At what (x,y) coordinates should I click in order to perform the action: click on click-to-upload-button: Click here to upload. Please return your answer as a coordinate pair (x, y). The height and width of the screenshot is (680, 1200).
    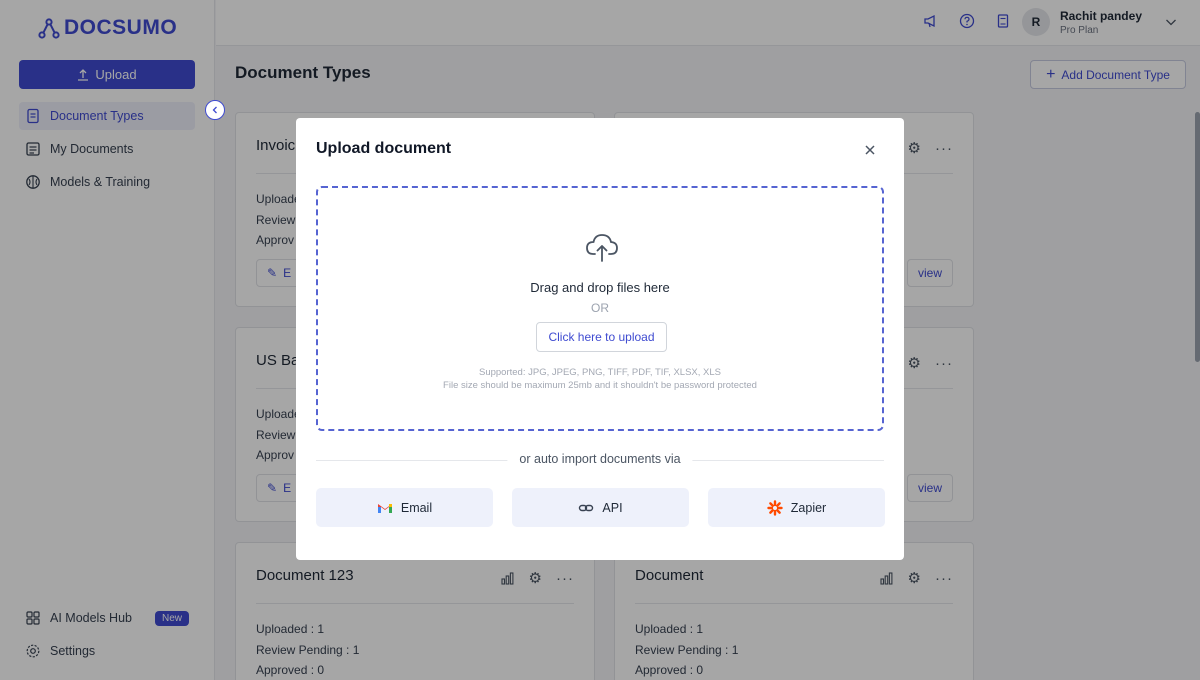
    Looking at the image, I should click on (601, 337).